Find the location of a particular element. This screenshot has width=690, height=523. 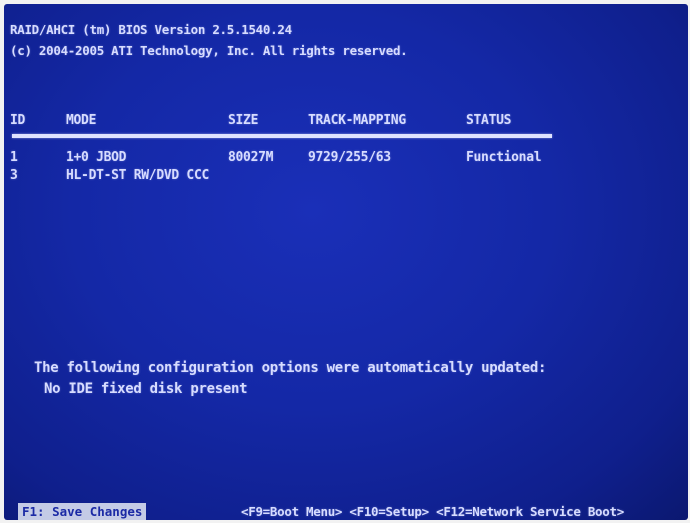

col-header-track-mapping: TRACK-MAPPING is located at coordinates (357, 120).